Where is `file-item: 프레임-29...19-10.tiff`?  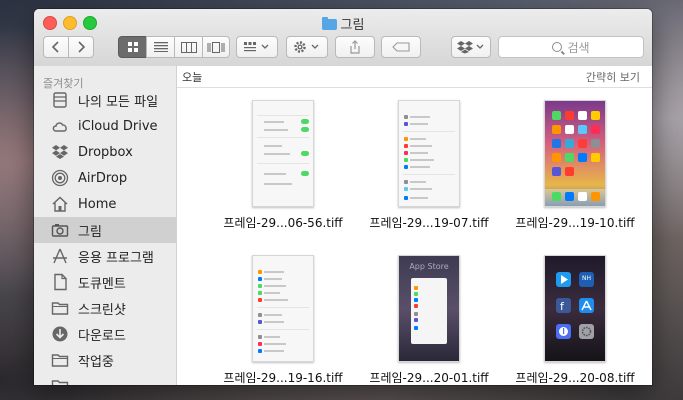
file-item: 프레임-29...19-10.tiff is located at coordinates (575, 165).